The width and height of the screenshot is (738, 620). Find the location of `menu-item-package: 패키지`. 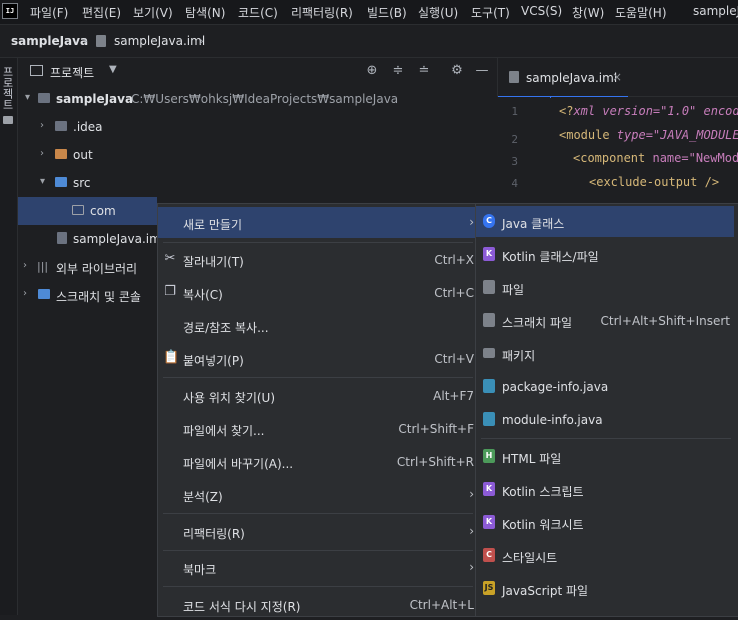

menu-item-package: 패키지 is located at coordinates (605, 353).